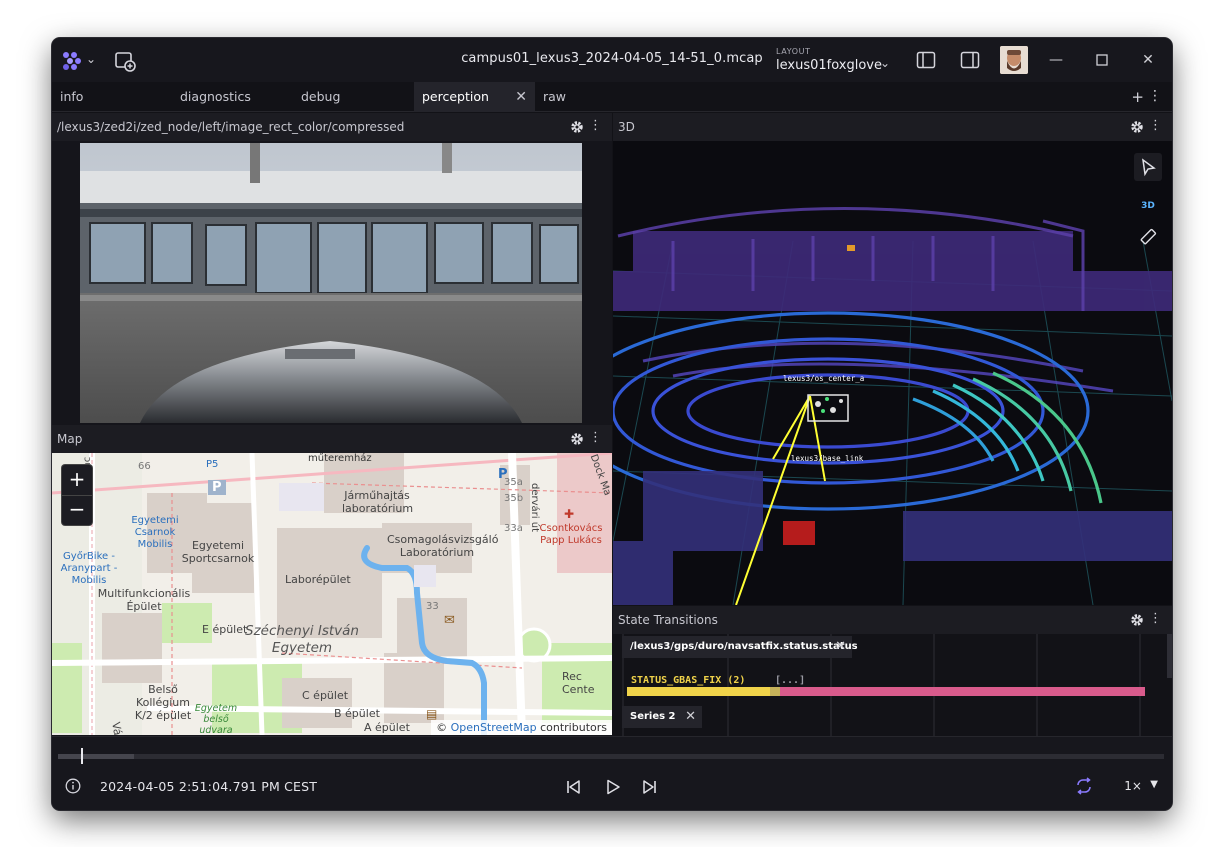 This screenshot has width=1218, height=847. I want to click on info-icon, so click(73, 786).